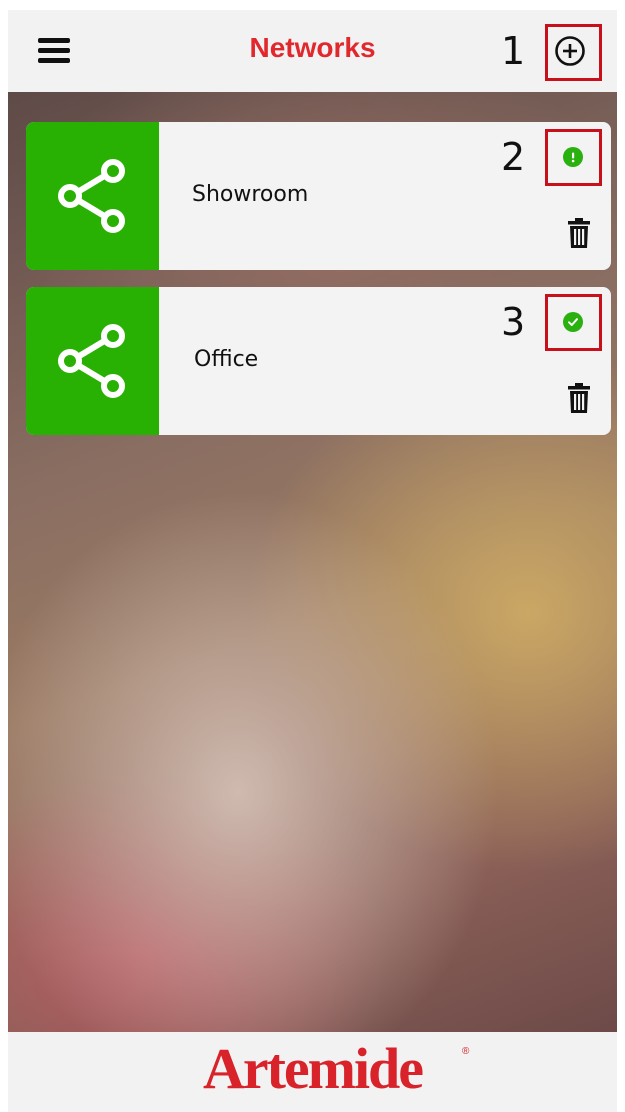 The image size is (625, 1112). I want to click on footer: Artemide ®, so click(312, 1072).